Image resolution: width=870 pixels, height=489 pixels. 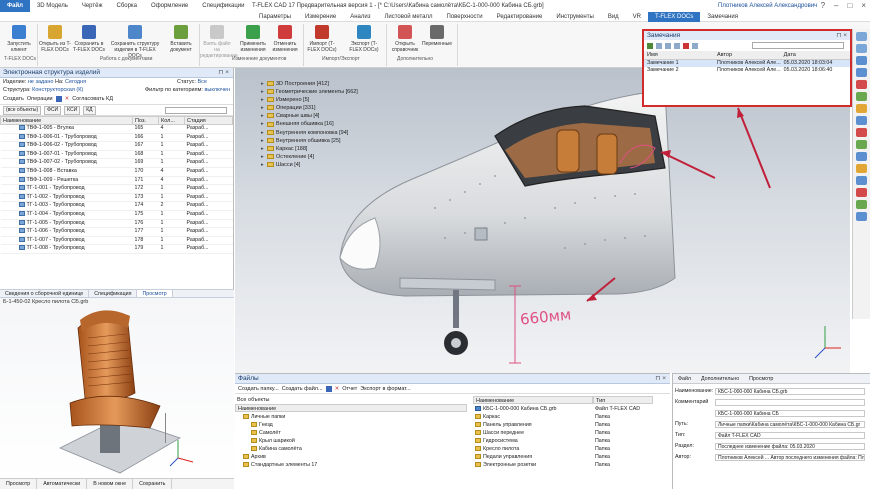 What do you see at coordinates (277, 441) in the screenshot?
I see `files-tree-item: Крыл шарикой` at bounding box center [277, 441].